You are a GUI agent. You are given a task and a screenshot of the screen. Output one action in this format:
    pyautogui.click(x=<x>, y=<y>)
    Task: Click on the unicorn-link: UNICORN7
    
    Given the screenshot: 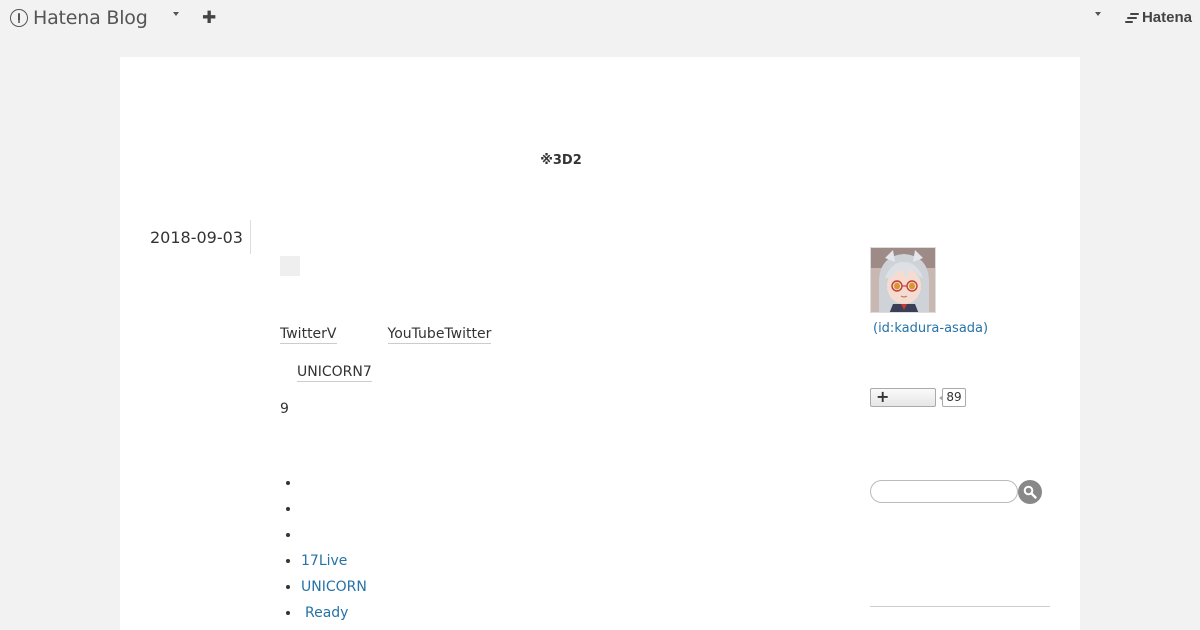 What is the action you would take?
    pyautogui.click(x=334, y=373)
    